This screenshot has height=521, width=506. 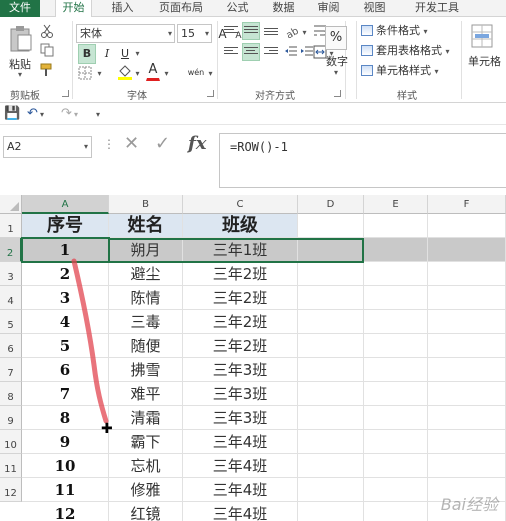 I want to click on cut-icon, so click(x=47, y=31).